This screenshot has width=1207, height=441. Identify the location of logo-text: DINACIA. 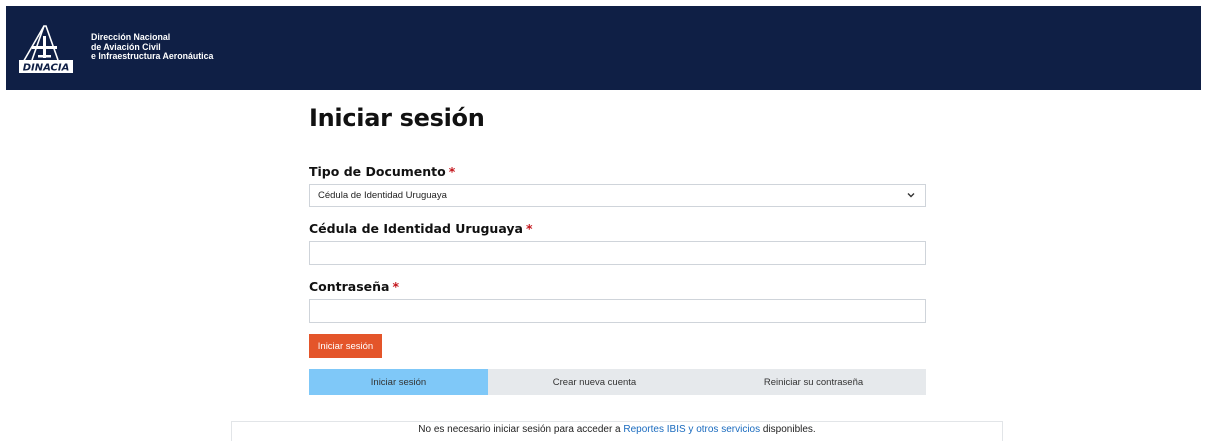
(46, 68).